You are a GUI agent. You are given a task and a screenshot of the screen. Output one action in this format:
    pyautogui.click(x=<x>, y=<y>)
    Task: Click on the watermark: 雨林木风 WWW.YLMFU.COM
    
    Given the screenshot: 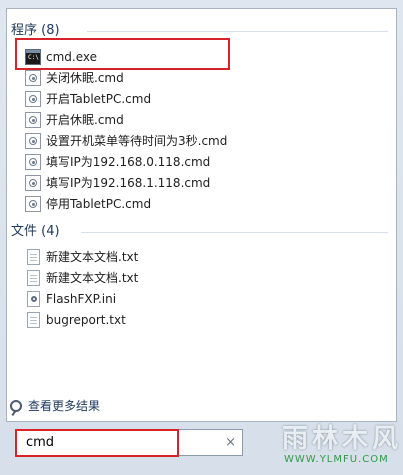 What is the action you would take?
    pyautogui.click(x=336, y=442)
    